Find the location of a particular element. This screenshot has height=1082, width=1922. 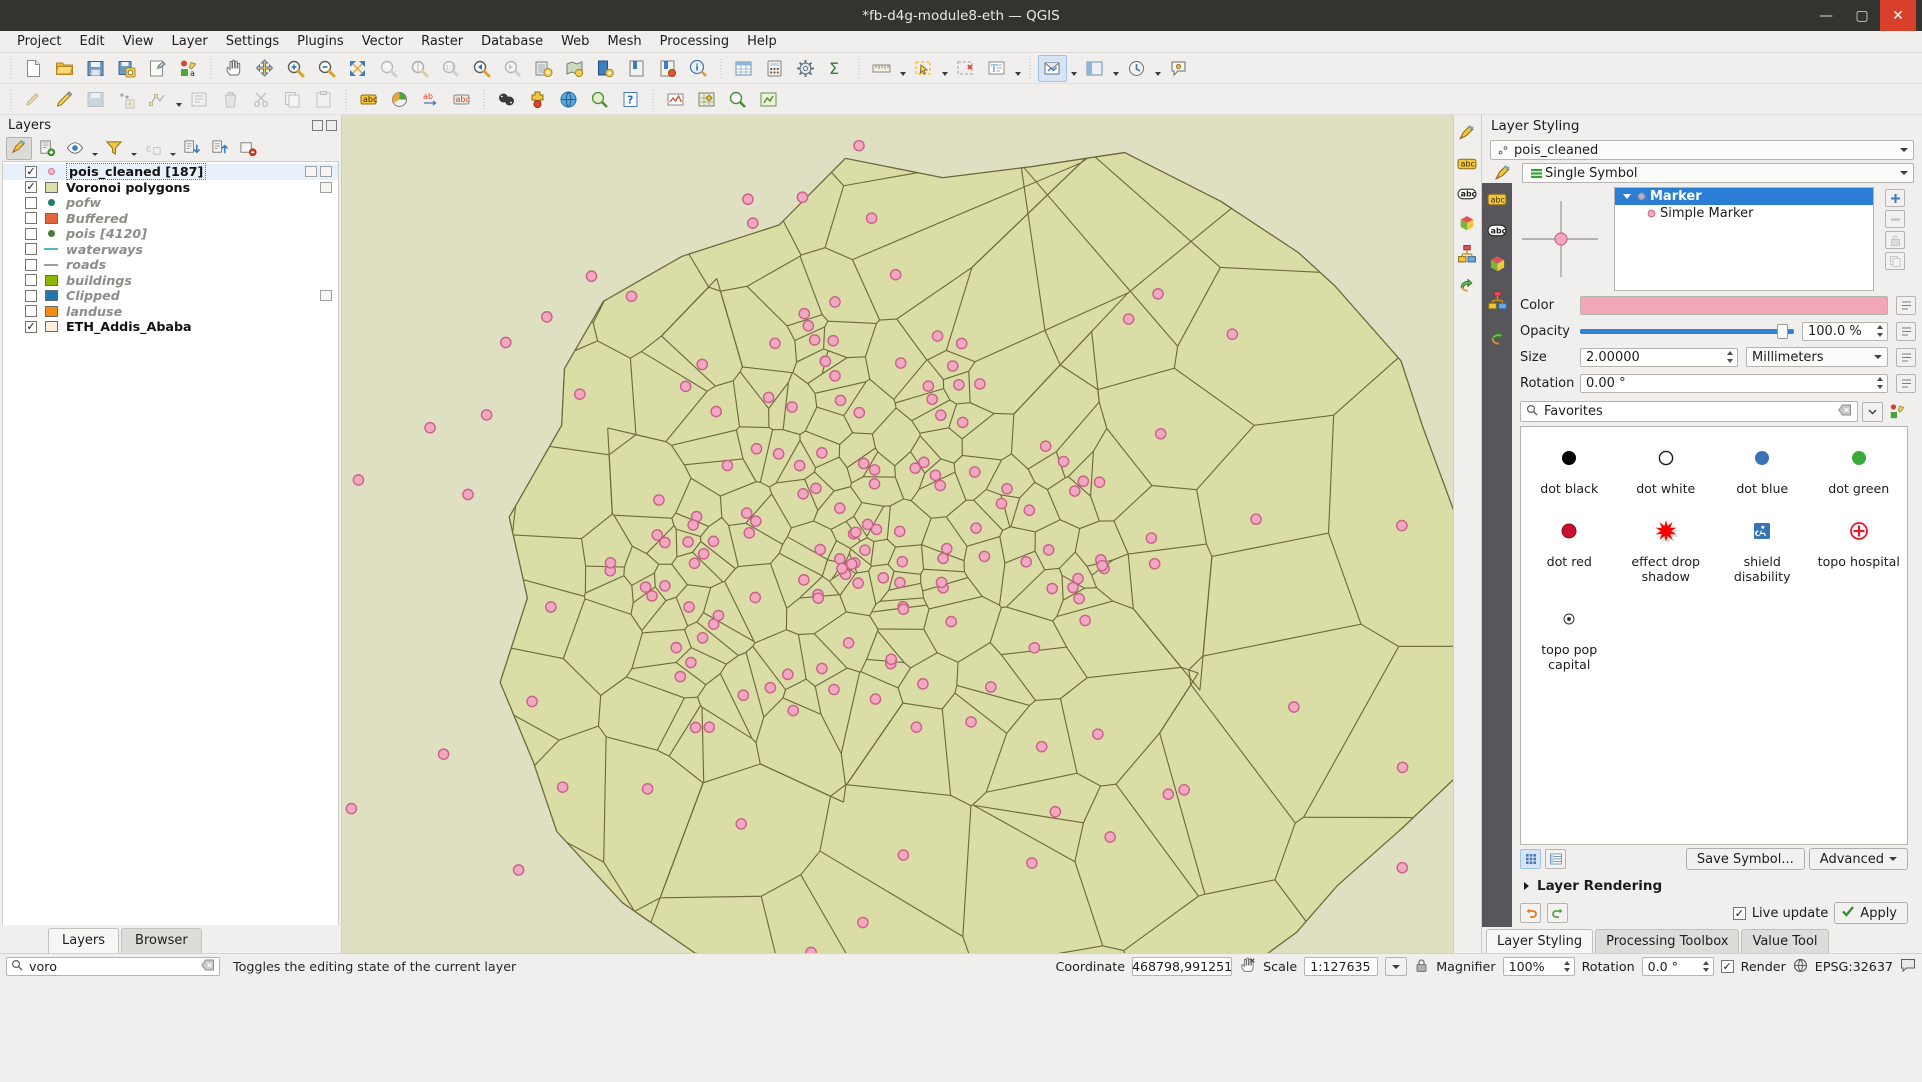

rotation-data-defined-button is located at coordinates (1906, 383).